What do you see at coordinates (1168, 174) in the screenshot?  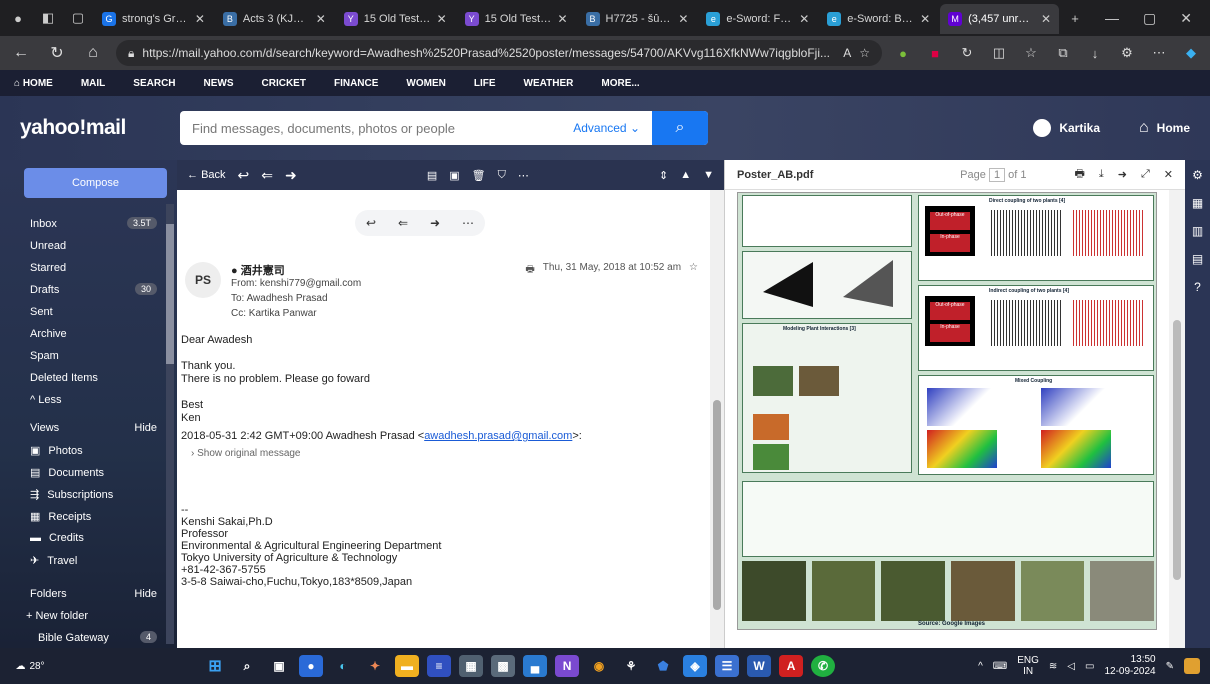 I see `pdf-close-icon: ✕` at bounding box center [1168, 174].